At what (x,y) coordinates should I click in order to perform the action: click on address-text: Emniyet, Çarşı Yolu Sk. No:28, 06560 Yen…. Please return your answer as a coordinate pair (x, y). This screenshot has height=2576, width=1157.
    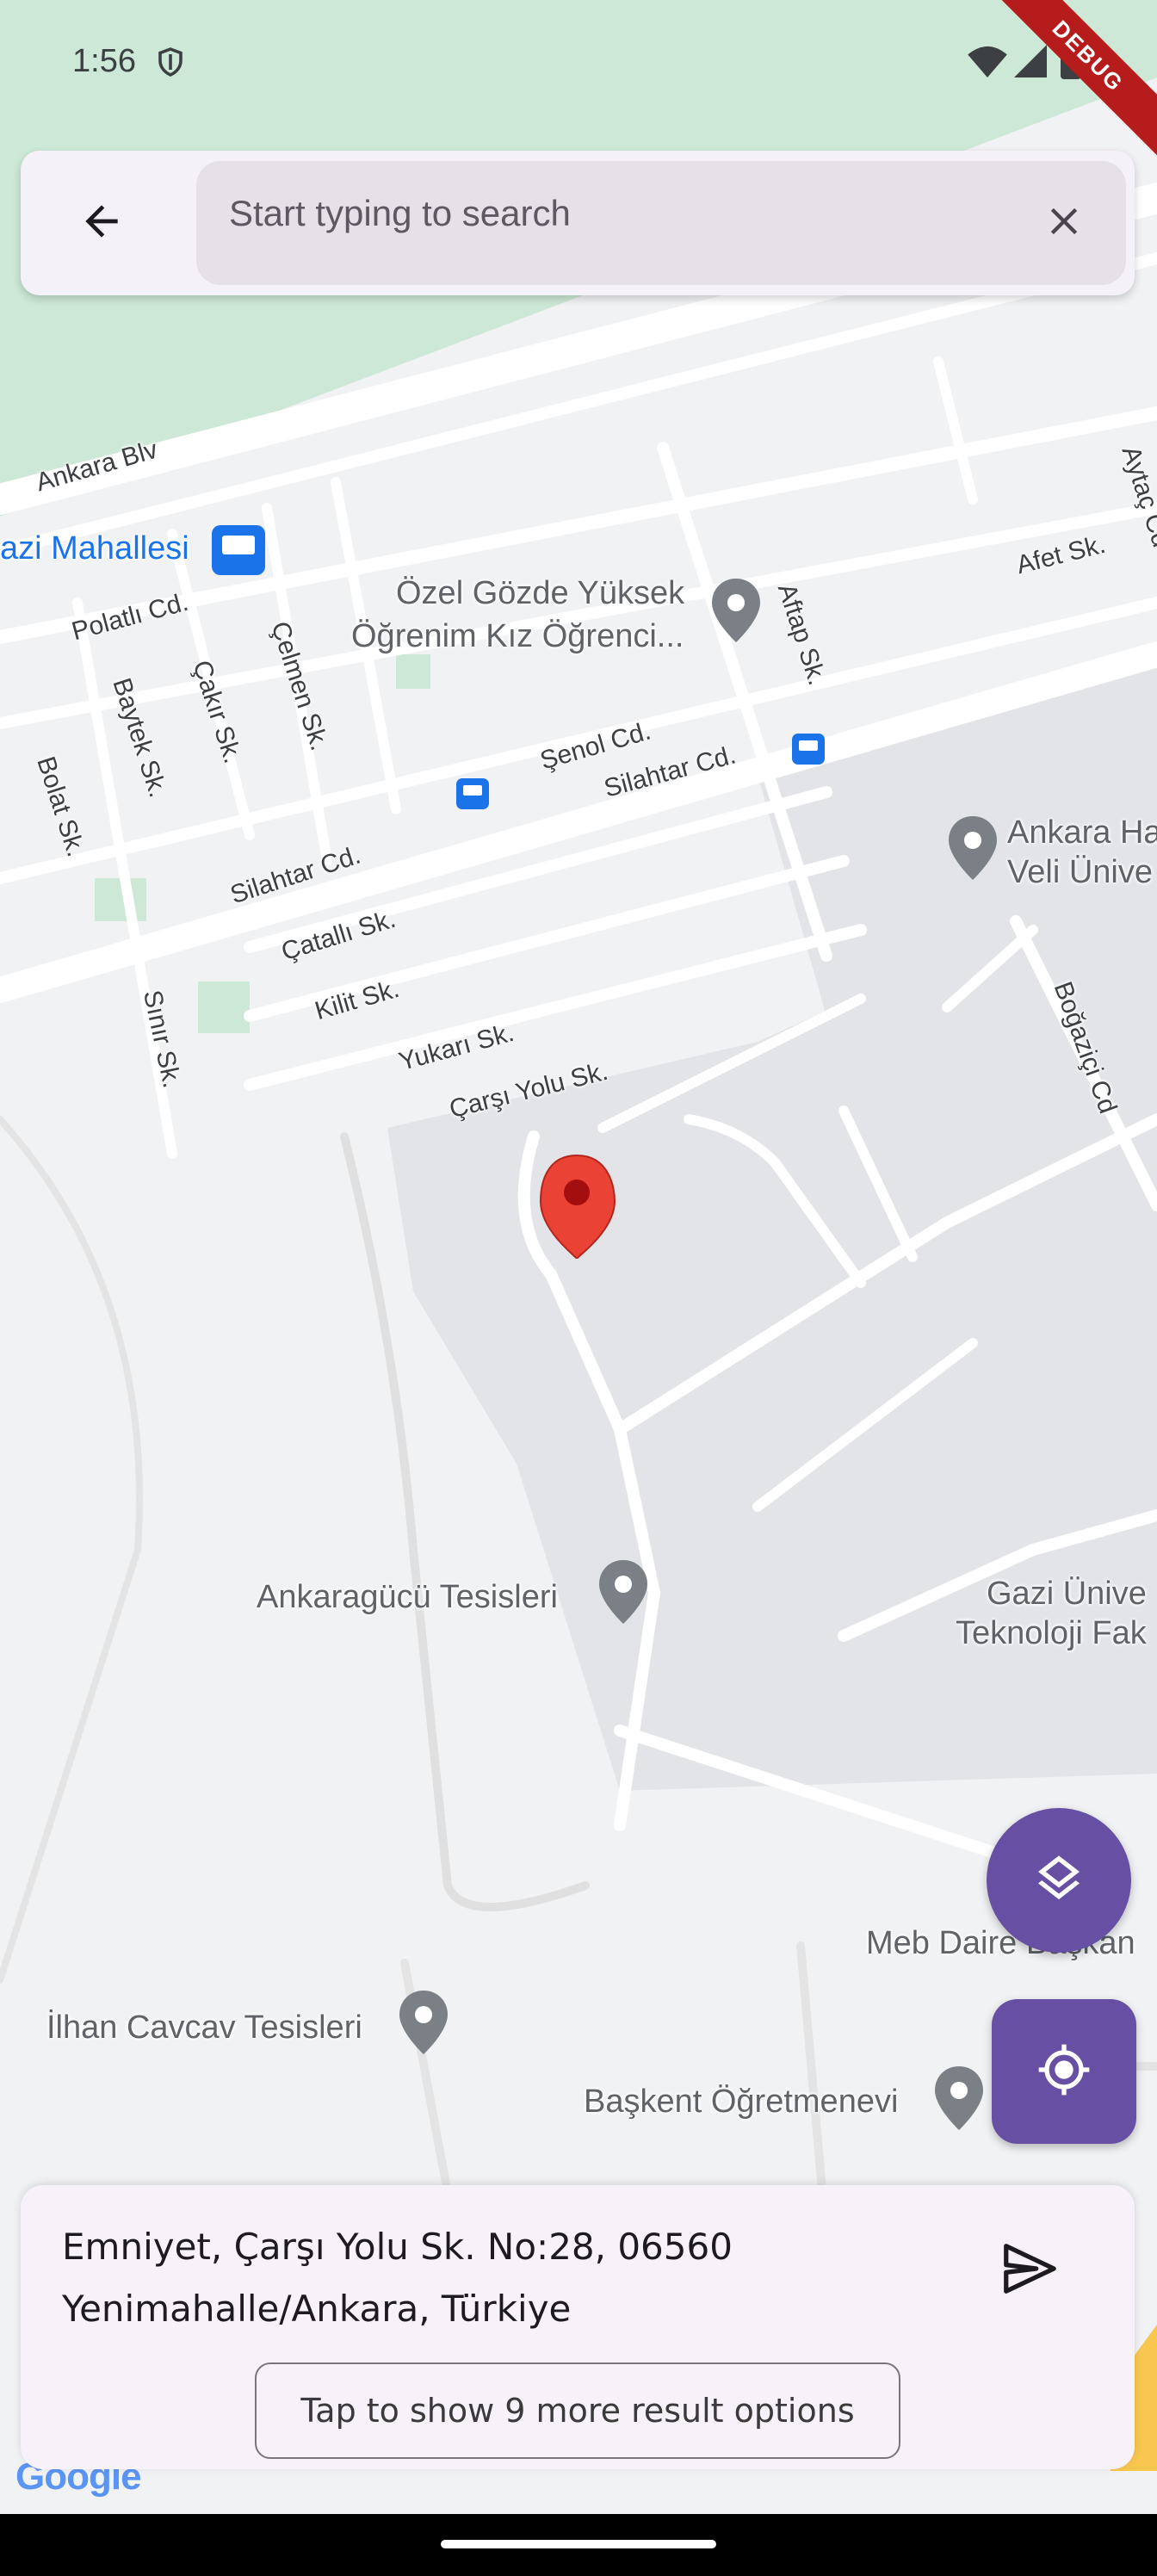
    Looking at the image, I should click on (493, 2278).